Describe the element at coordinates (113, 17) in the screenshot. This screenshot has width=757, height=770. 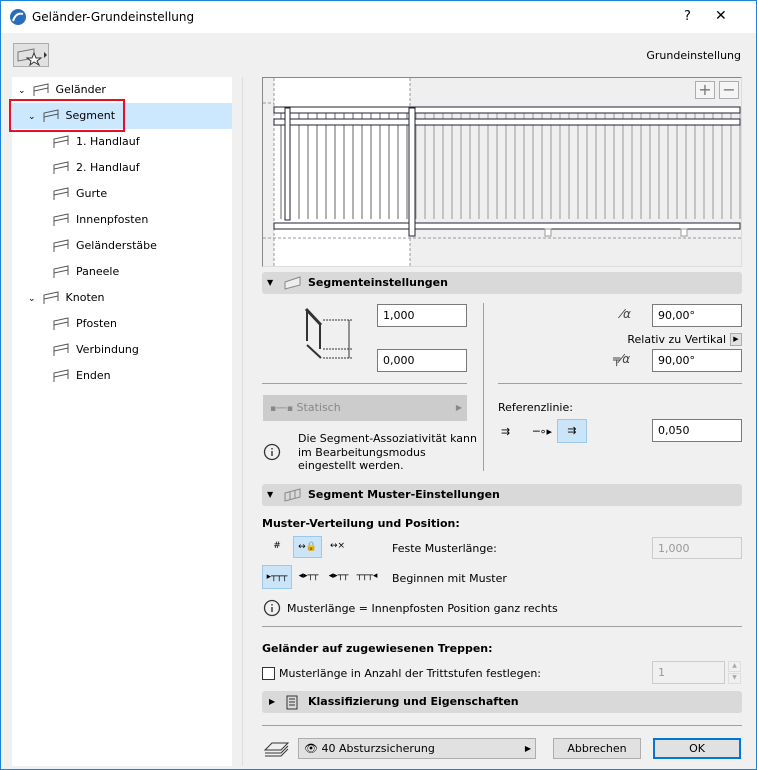
I see `window-title: Geländer-Grundeinstellung` at that location.